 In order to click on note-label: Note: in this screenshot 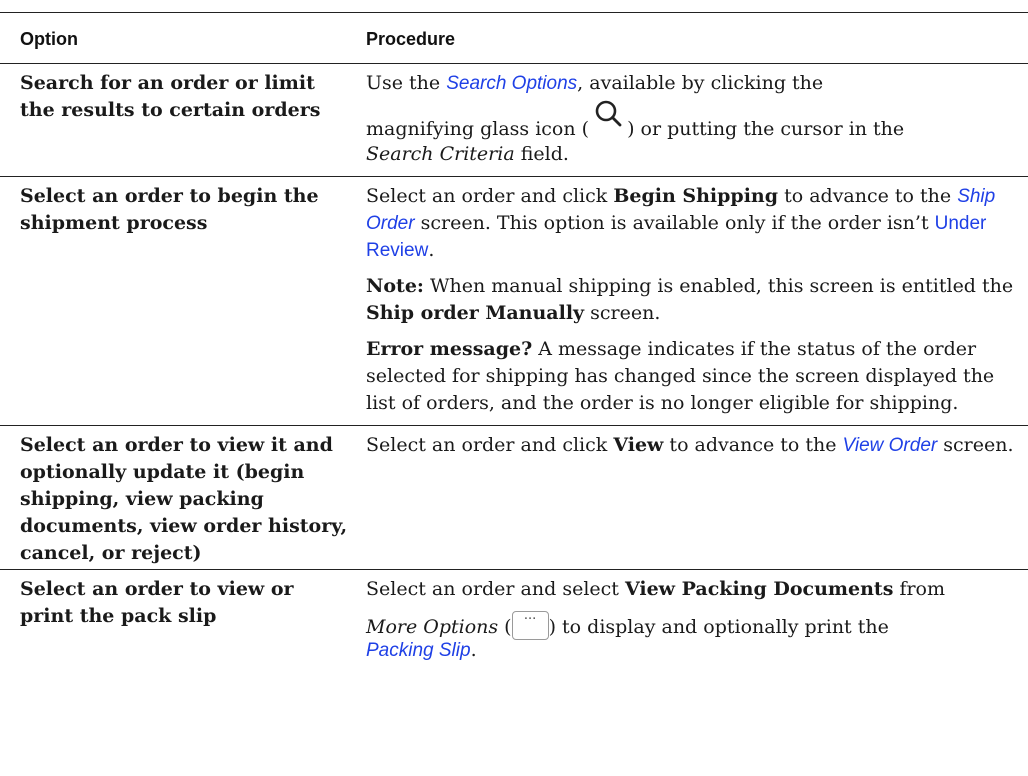, I will do `click(395, 286)`.